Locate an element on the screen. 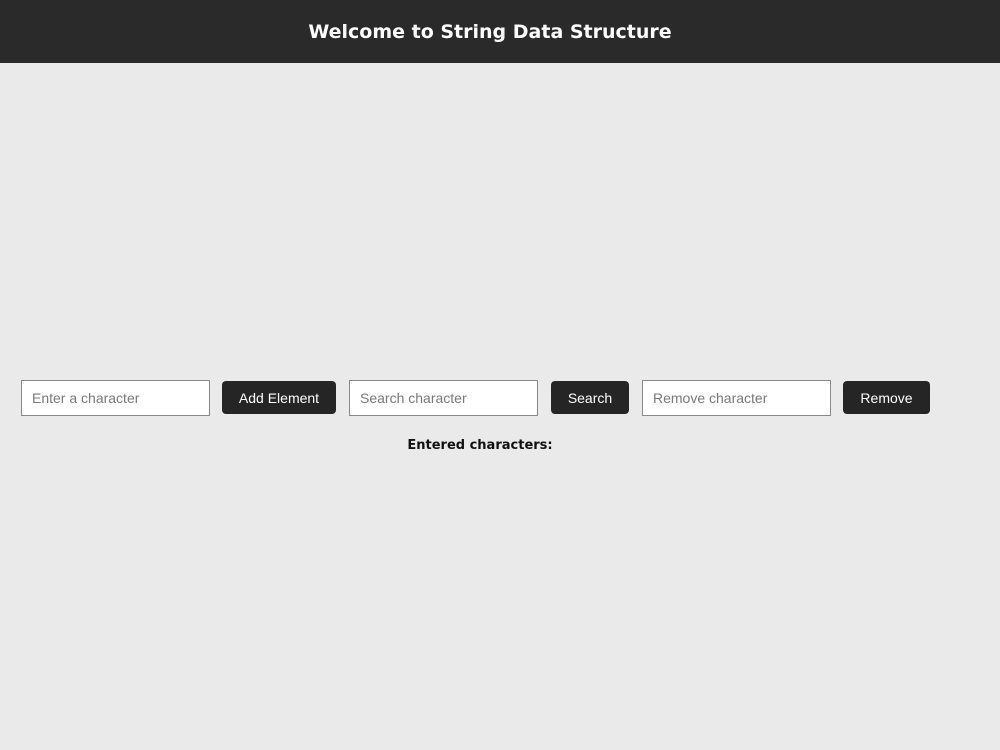  add-element-button: Add Element is located at coordinates (279, 397).